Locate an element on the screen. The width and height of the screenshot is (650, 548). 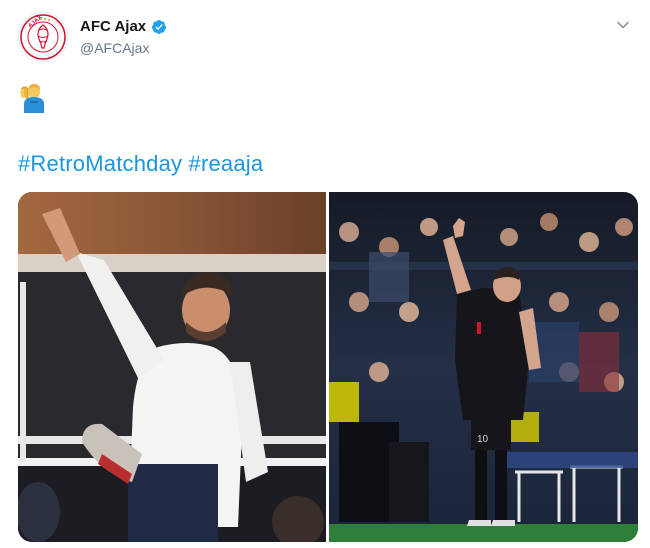
ajax-crest-icon: AJAX is located at coordinates (43, 37).